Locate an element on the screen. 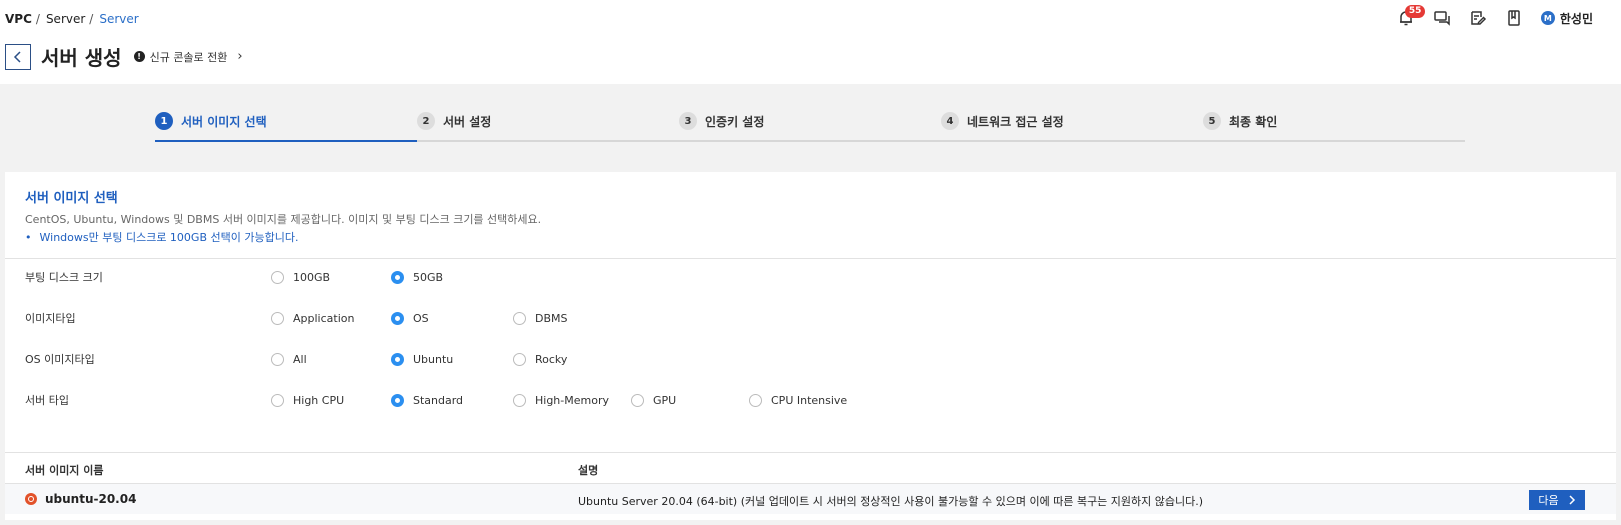 This screenshot has width=1621, height=525. radio-label: 50GB is located at coordinates (428, 277).